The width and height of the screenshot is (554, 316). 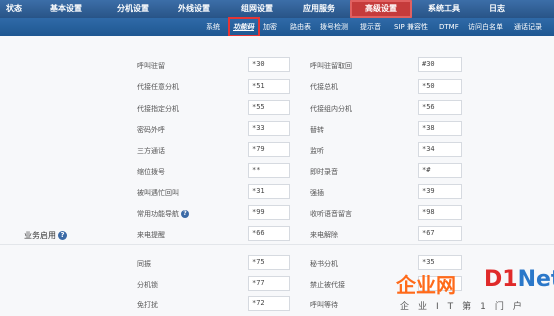 I want to click on watermark-d1: D1, so click(x=501, y=279).